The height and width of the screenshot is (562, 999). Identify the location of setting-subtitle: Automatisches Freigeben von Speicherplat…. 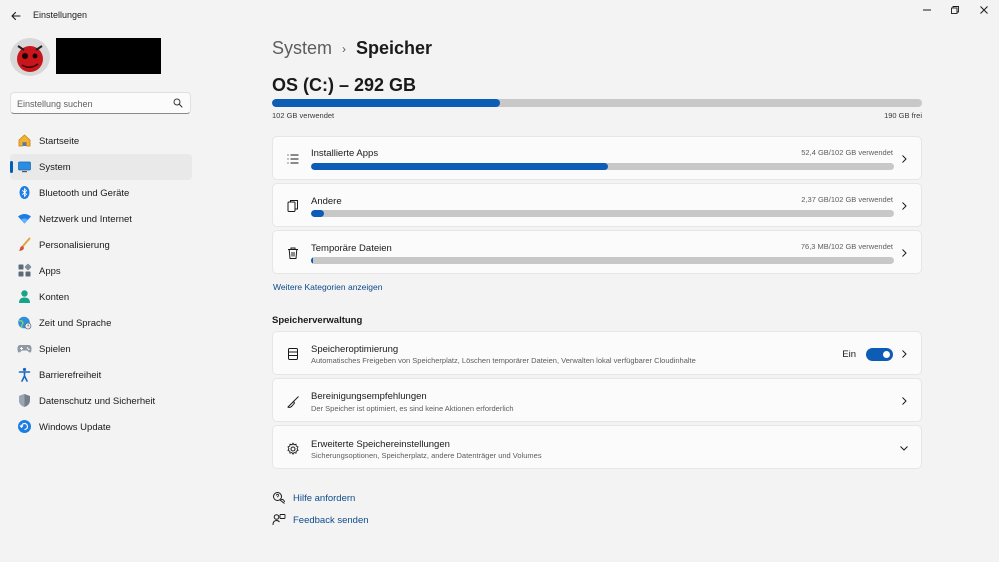
(503, 360).